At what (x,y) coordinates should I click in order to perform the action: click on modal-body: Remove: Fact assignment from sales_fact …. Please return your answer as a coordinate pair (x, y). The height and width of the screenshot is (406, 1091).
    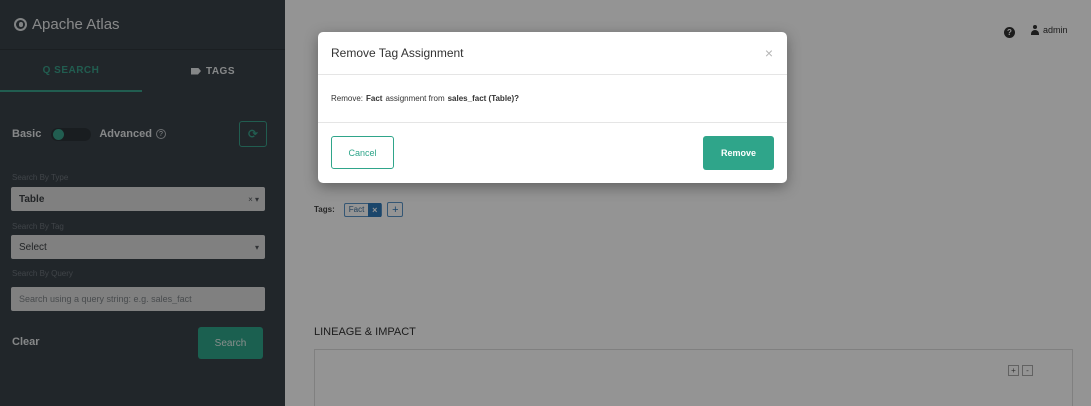
    Looking at the image, I should click on (552, 99).